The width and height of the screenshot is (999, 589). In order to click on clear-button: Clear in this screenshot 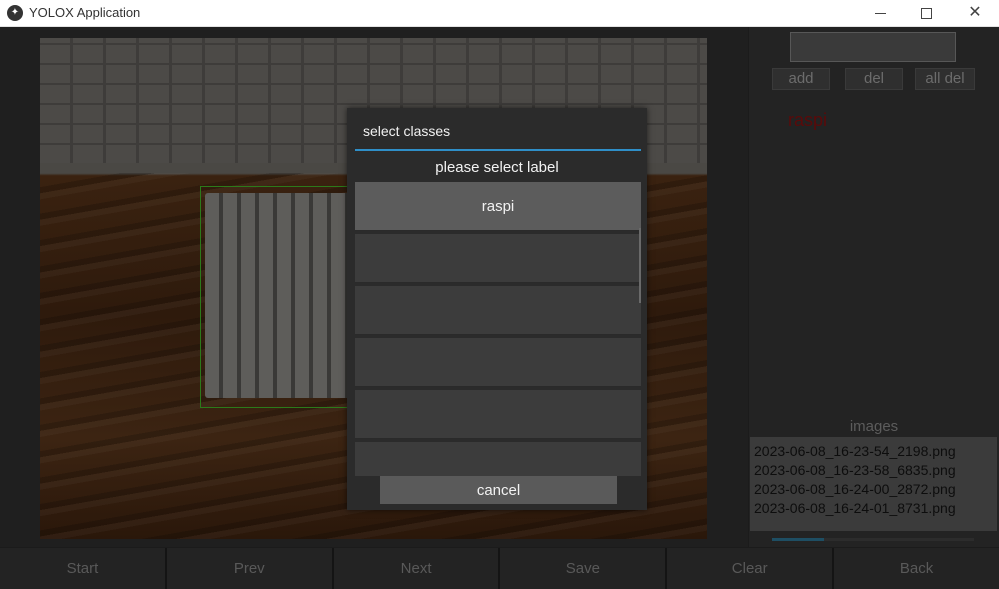, I will do `click(750, 568)`.